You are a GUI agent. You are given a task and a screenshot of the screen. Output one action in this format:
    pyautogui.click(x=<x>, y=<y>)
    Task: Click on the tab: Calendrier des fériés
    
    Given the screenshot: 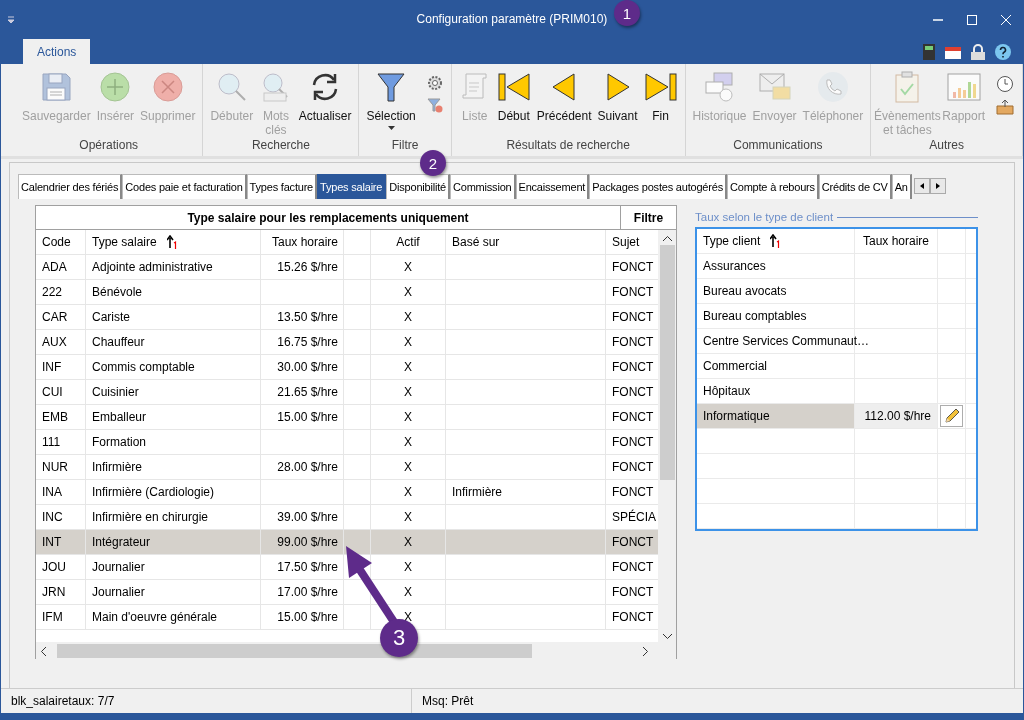 What is the action you would take?
    pyautogui.click(x=70, y=186)
    